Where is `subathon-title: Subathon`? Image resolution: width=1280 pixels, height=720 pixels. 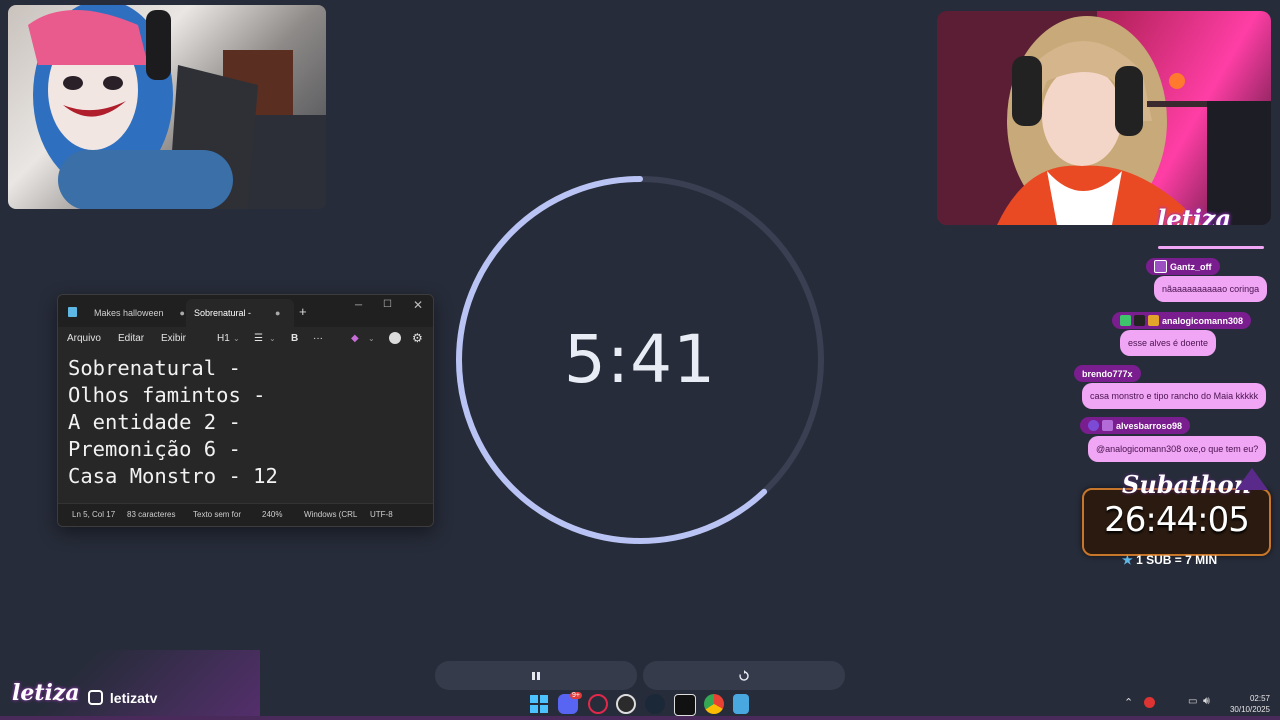
subathon-title: Subathon is located at coordinates (1187, 484).